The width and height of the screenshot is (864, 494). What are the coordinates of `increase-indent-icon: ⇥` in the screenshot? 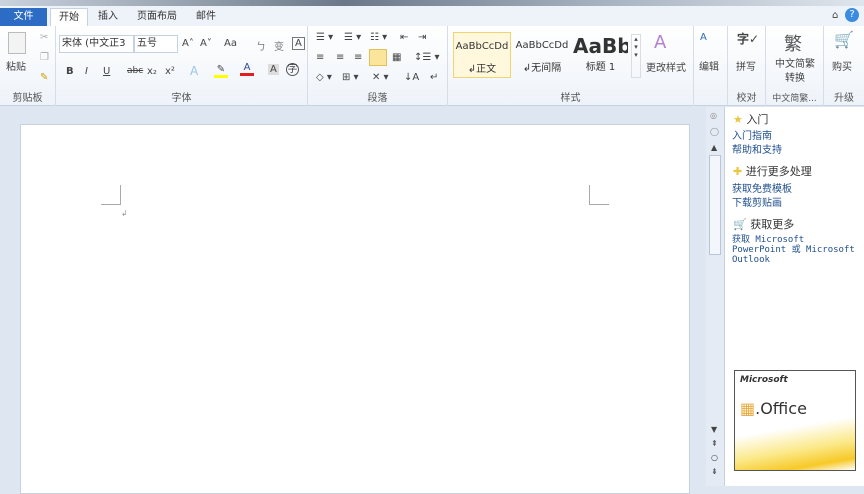 It's located at (422, 37).